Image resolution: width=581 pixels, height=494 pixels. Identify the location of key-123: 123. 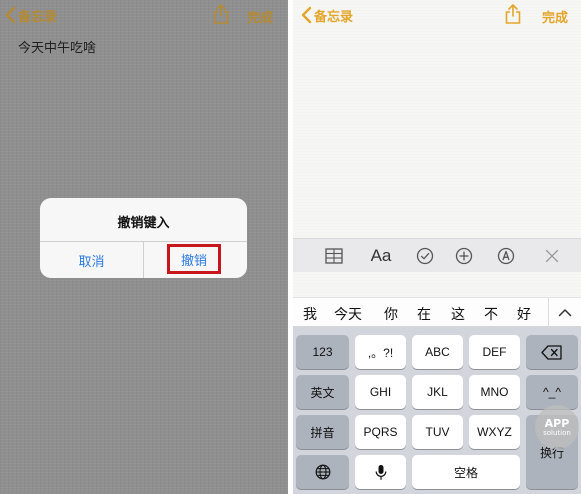
(322, 352).